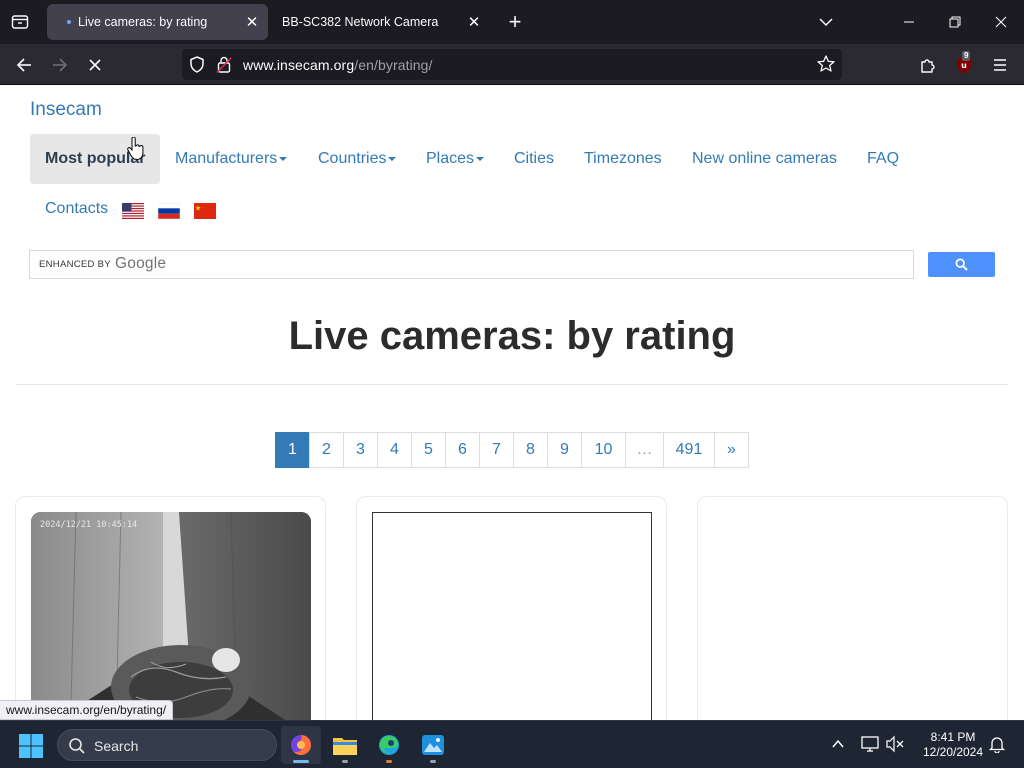 The height and width of the screenshot is (768, 1024). Describe the element at coordinates (299, 65) in the screenshot. I see `url-host: www.insecam.org` at that location.